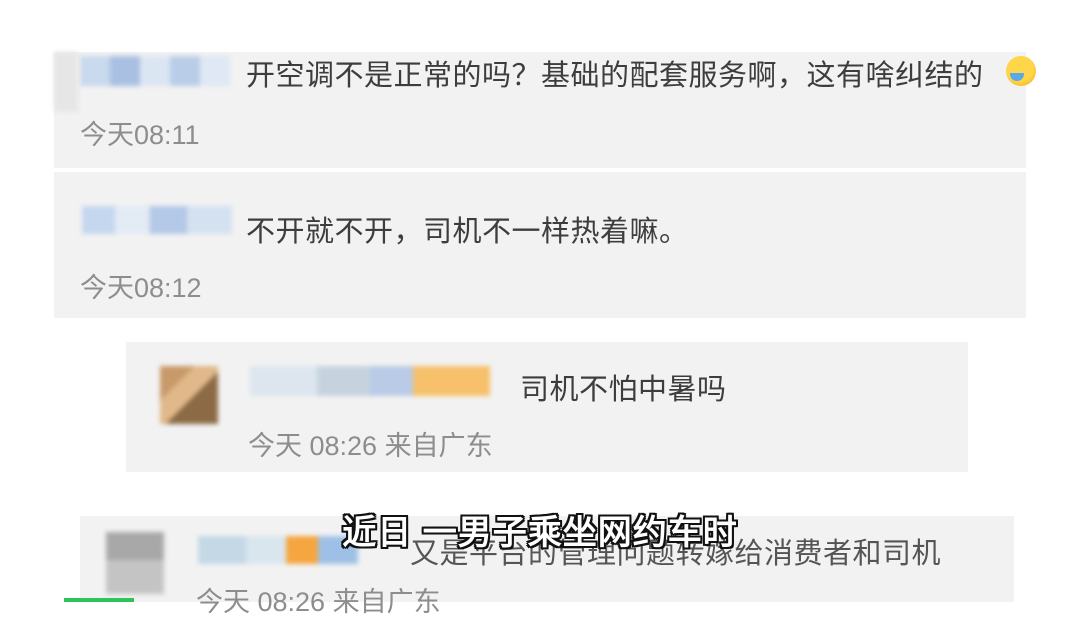 This screenshot has height=619, width=1080. Describe the element at coordinates (1021, 71) in the screenshot. I see `laughing-emoji-icon` at that location.